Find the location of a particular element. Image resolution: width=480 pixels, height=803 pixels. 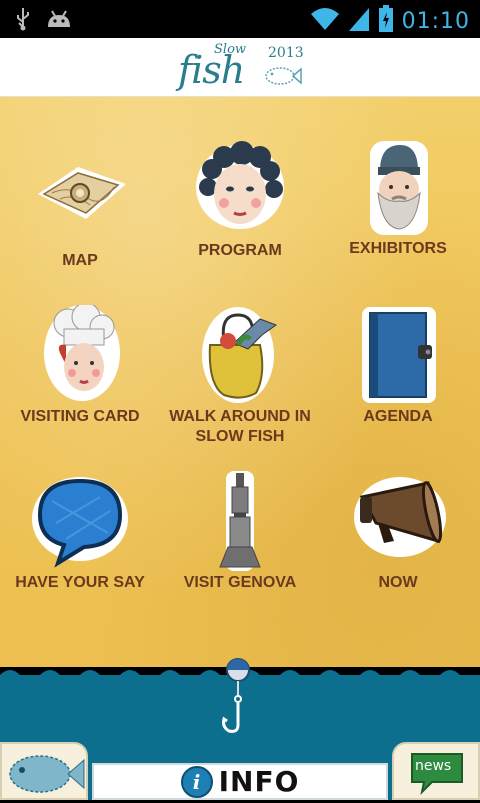

lighthouse-icon is located at coordinates (240, 521).